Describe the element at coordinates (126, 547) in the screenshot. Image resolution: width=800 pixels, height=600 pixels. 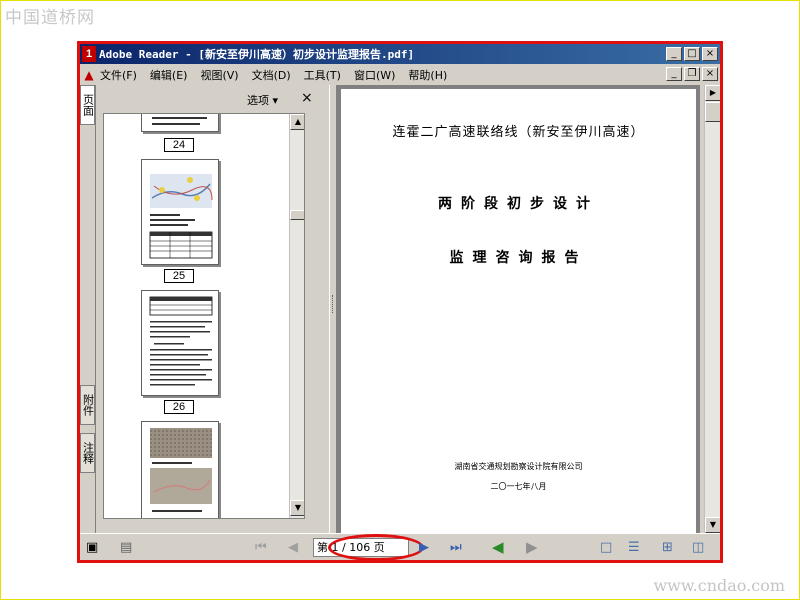
I see `page-icon: ▤` at that location.